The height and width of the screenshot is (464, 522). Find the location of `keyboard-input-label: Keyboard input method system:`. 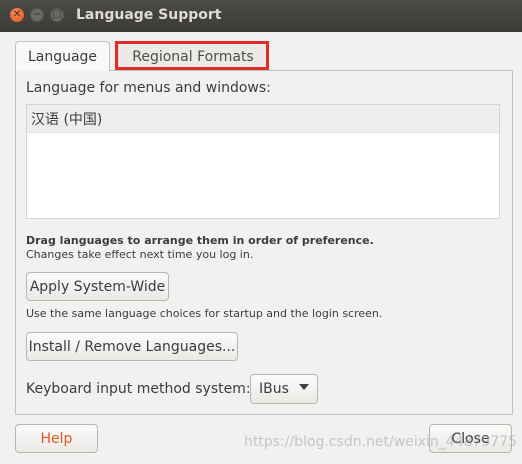

keyboard-input-label: Keyboard input method system: is located at coordinates (138, 389).